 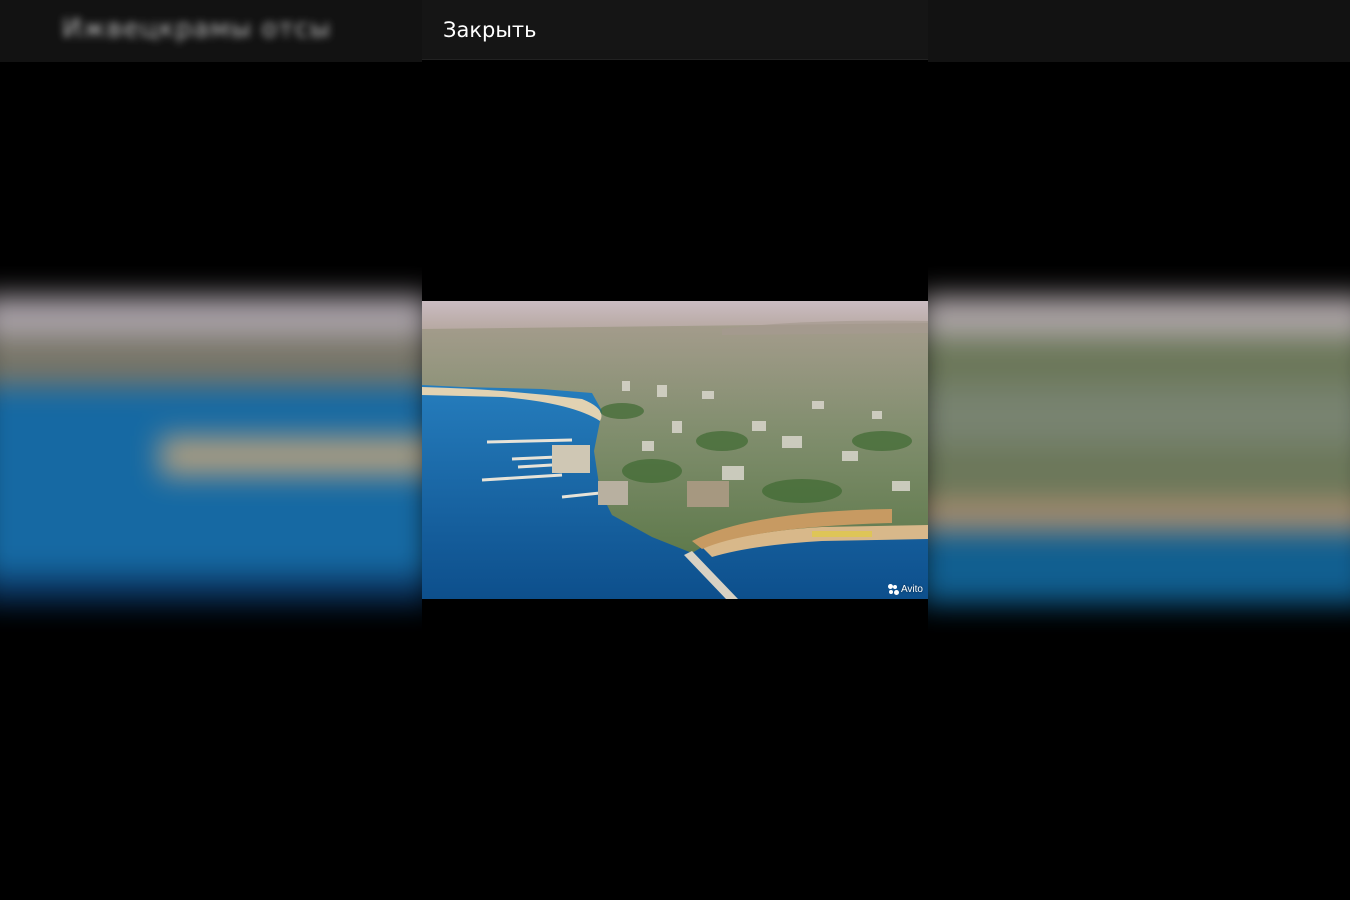 I want to click on avito-watermark: Avito, so click(x=905, y=589).